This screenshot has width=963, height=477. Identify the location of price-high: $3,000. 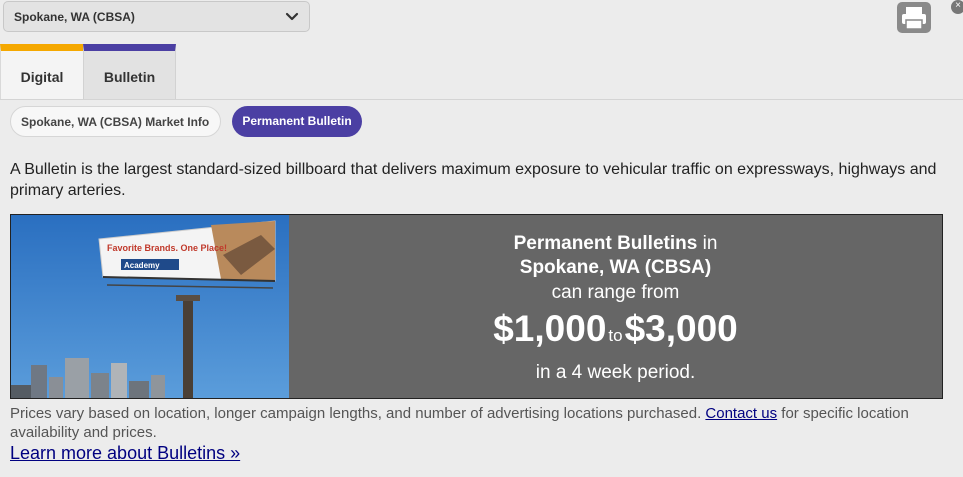
(681, 328).